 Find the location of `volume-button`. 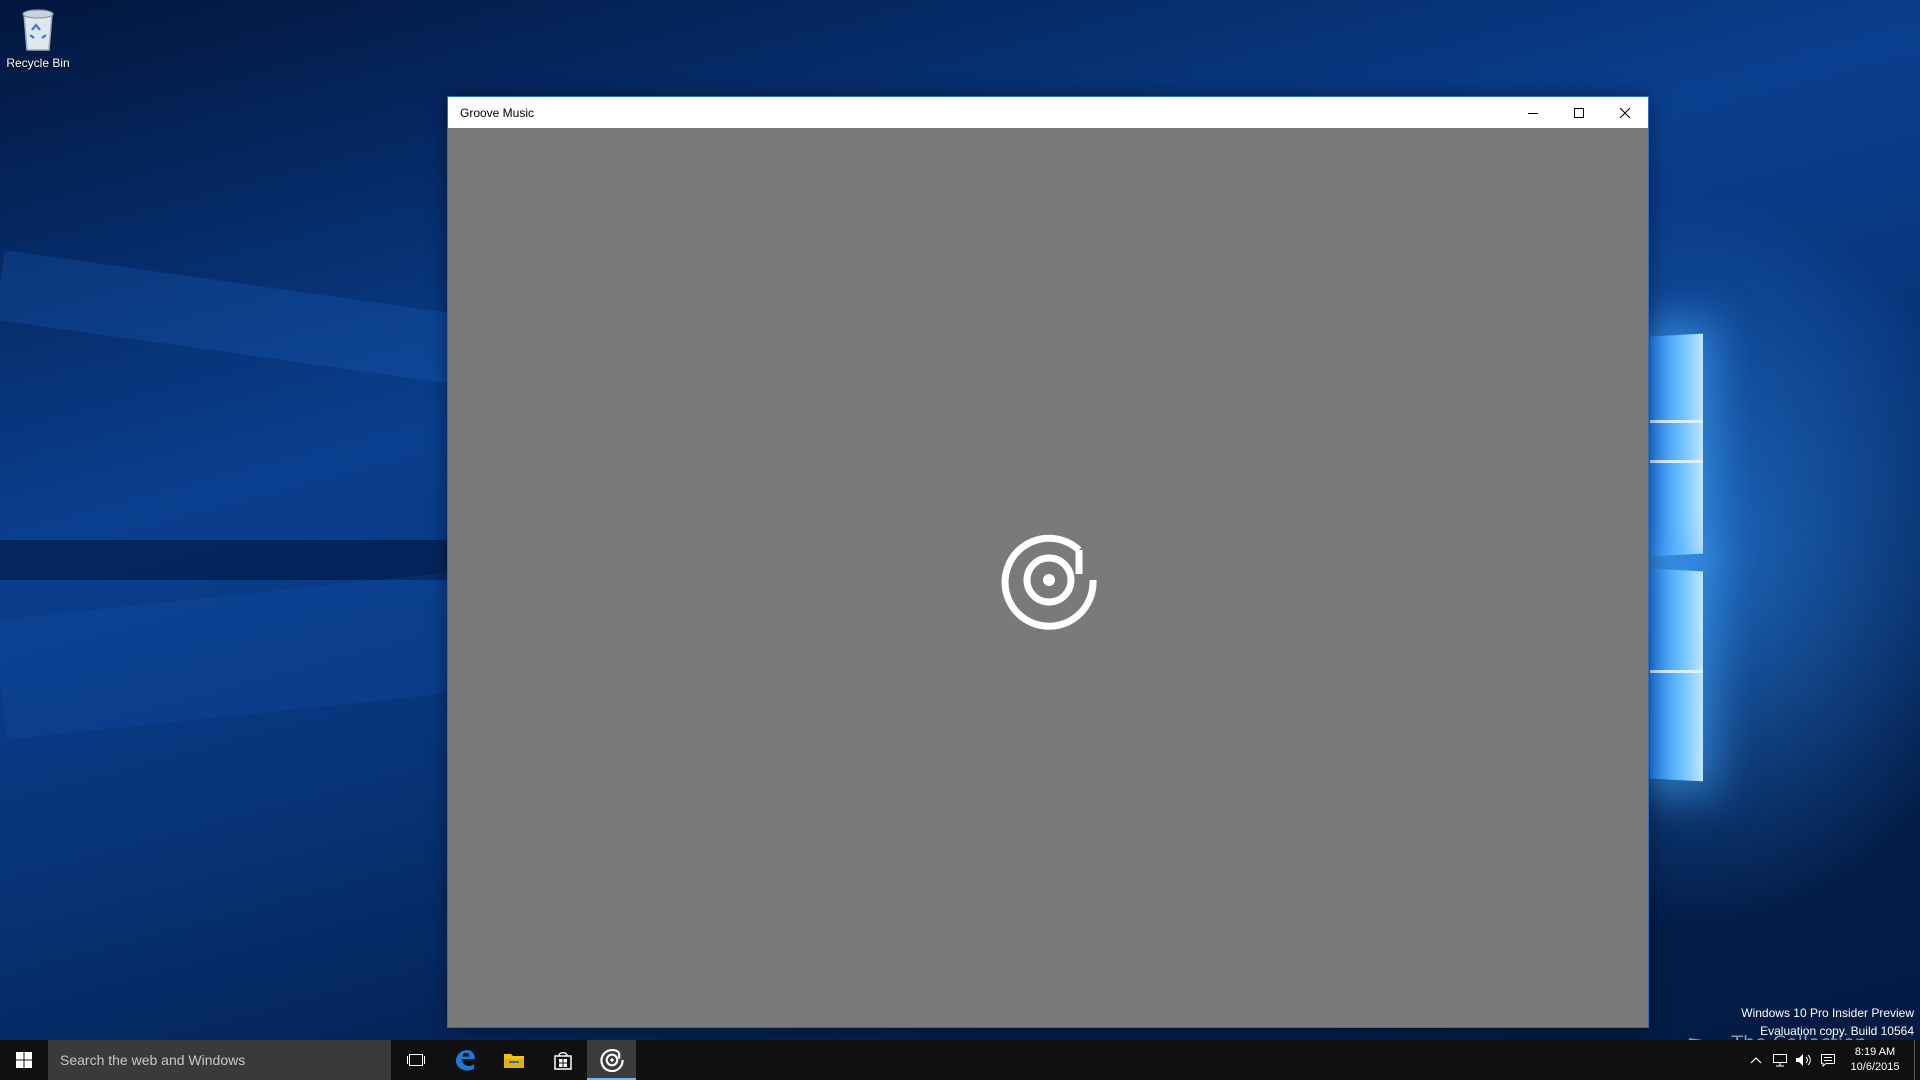

volume-button is located at coordinates (1804, 1060).